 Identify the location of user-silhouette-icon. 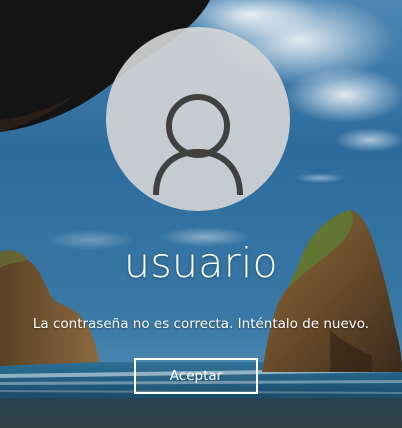
(198, 145).